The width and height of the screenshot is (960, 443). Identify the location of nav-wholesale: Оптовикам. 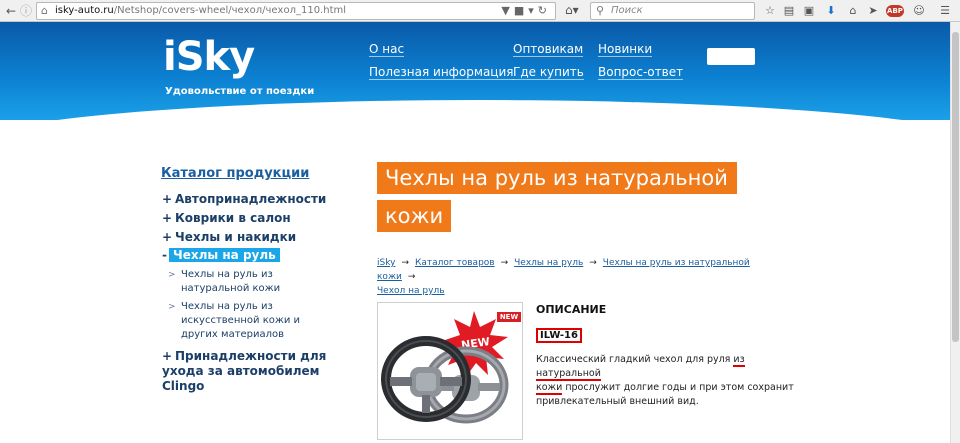
(548, 49).